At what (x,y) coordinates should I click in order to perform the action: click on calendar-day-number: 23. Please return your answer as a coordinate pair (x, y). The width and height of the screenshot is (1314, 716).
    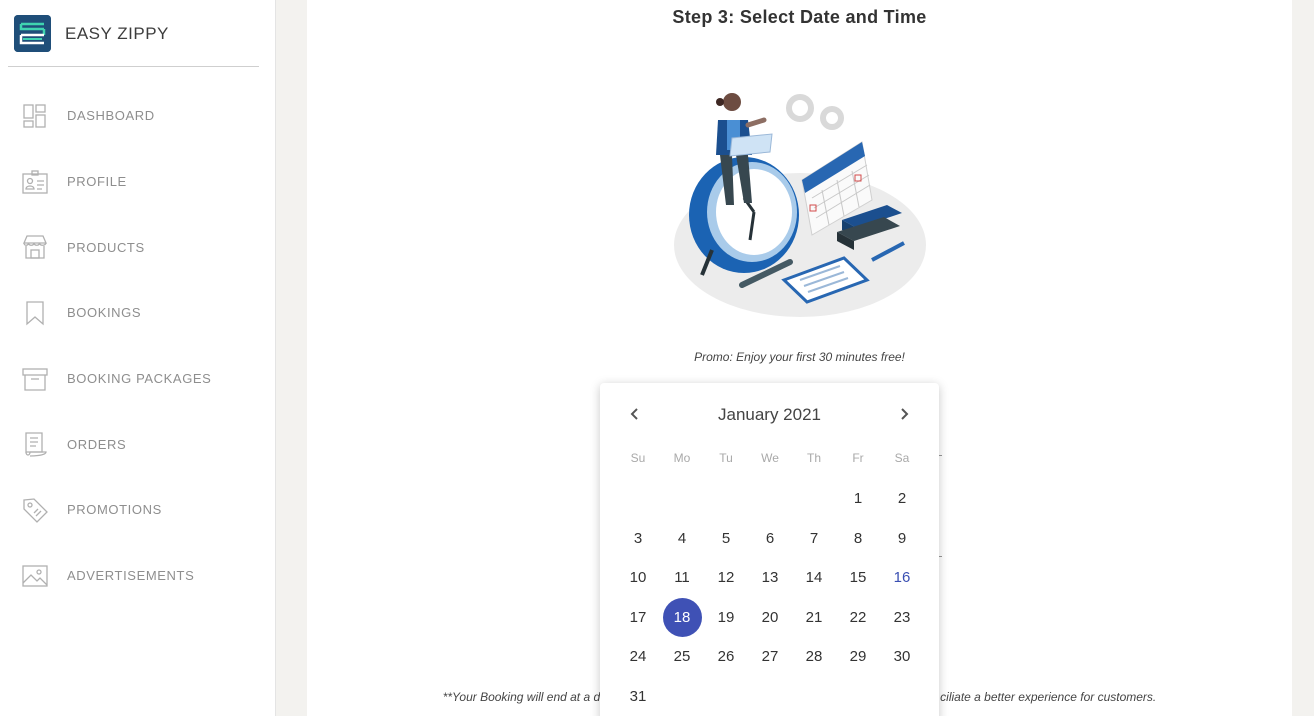
    Looking at the image, I should click on (902, 617).